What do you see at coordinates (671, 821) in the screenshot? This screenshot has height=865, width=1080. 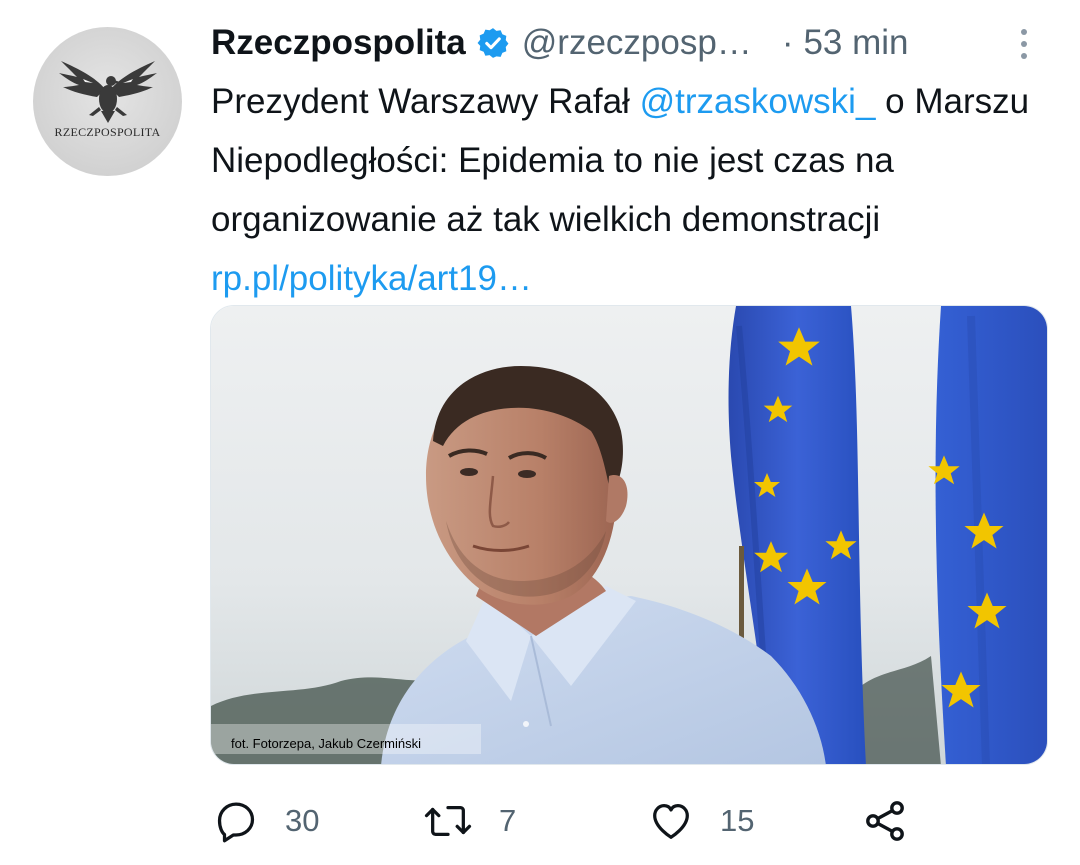 I see `heart-icon` at bounding box center [671, 821].